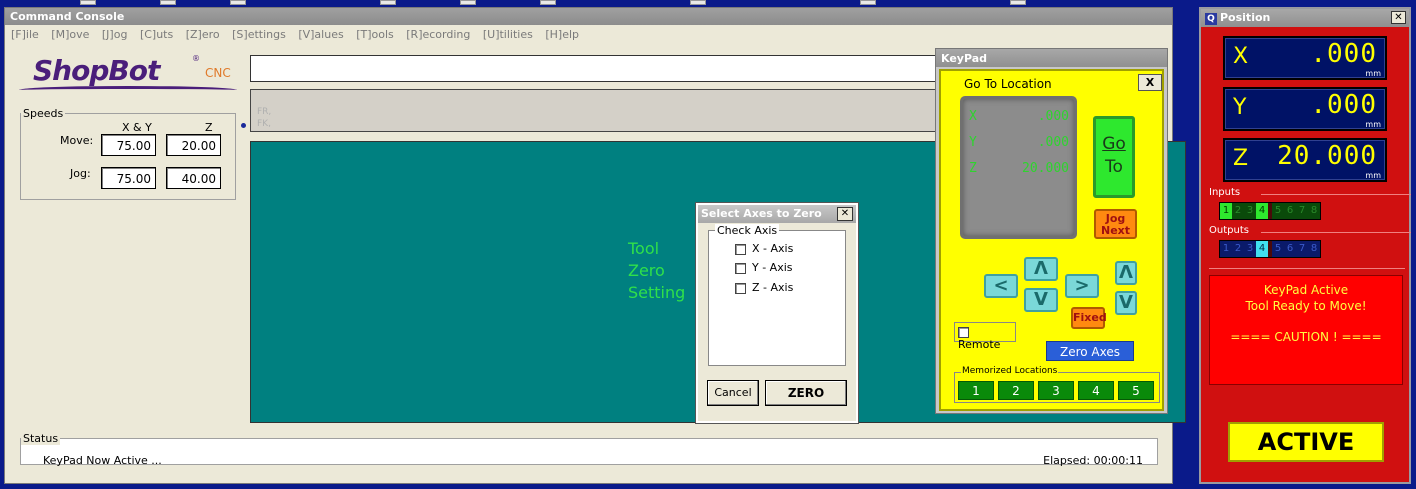  What do you see at coordinates (1302, 211) in the screenshot?
I see `input-7-indicator: 7` at bounding box center [1302, 211].